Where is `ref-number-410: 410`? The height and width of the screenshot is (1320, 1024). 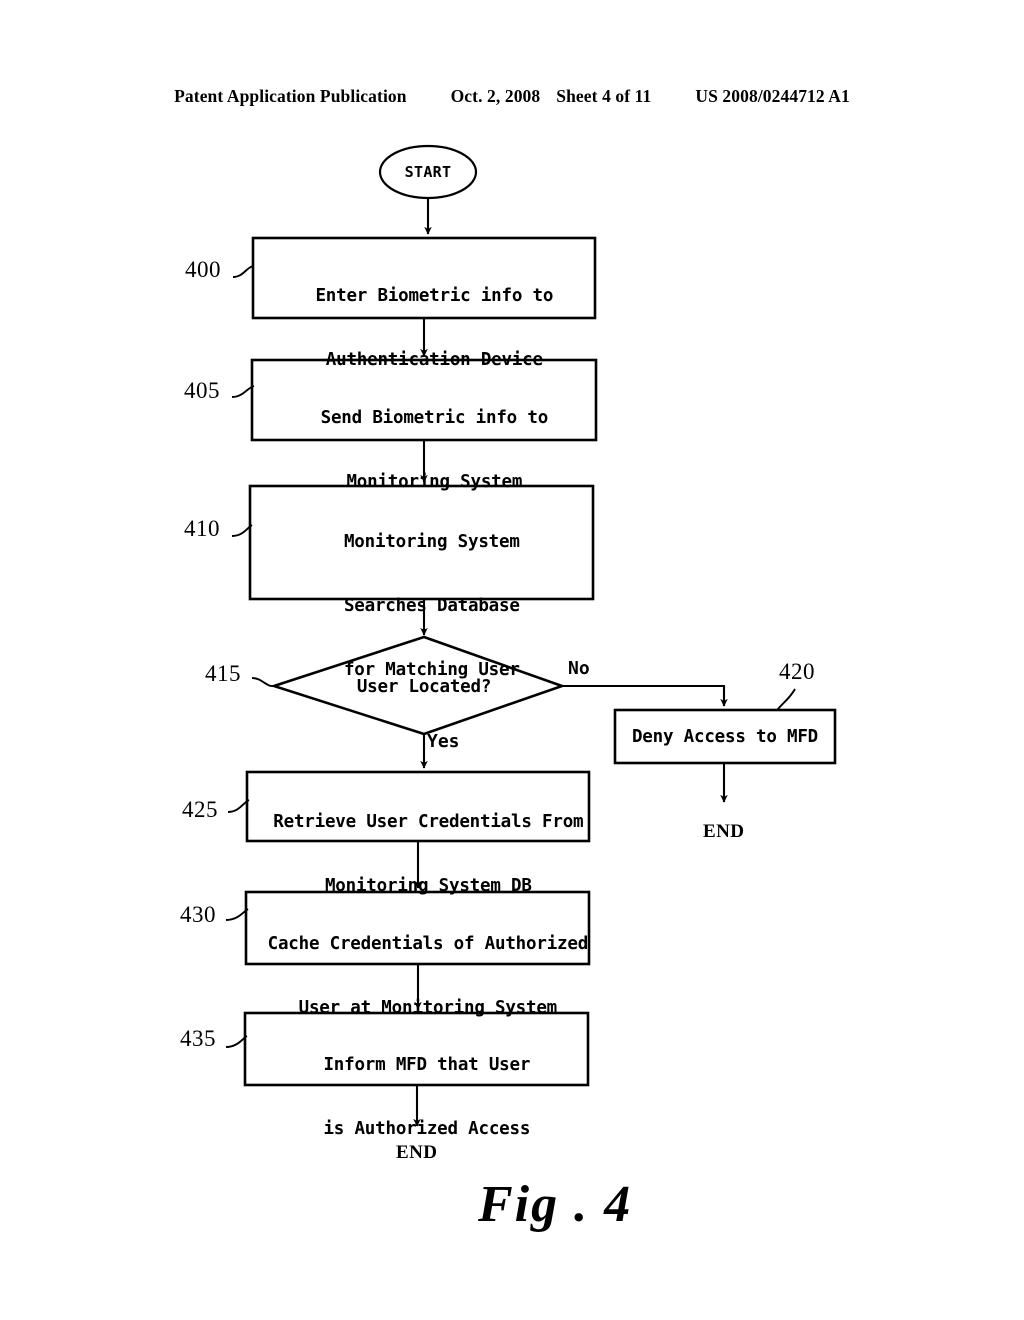 ref-number-410: 410 is located at coordinates (202, 528).